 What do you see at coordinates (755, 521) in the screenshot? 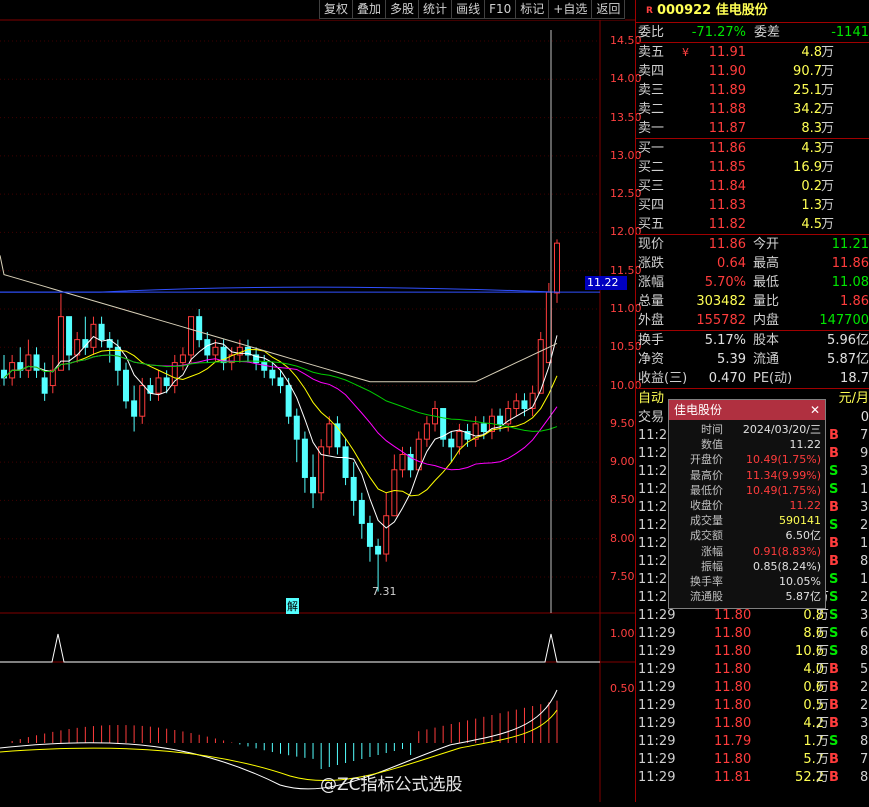
I see `popup-row: 成交量 590141` at bounding box center [755, 521].